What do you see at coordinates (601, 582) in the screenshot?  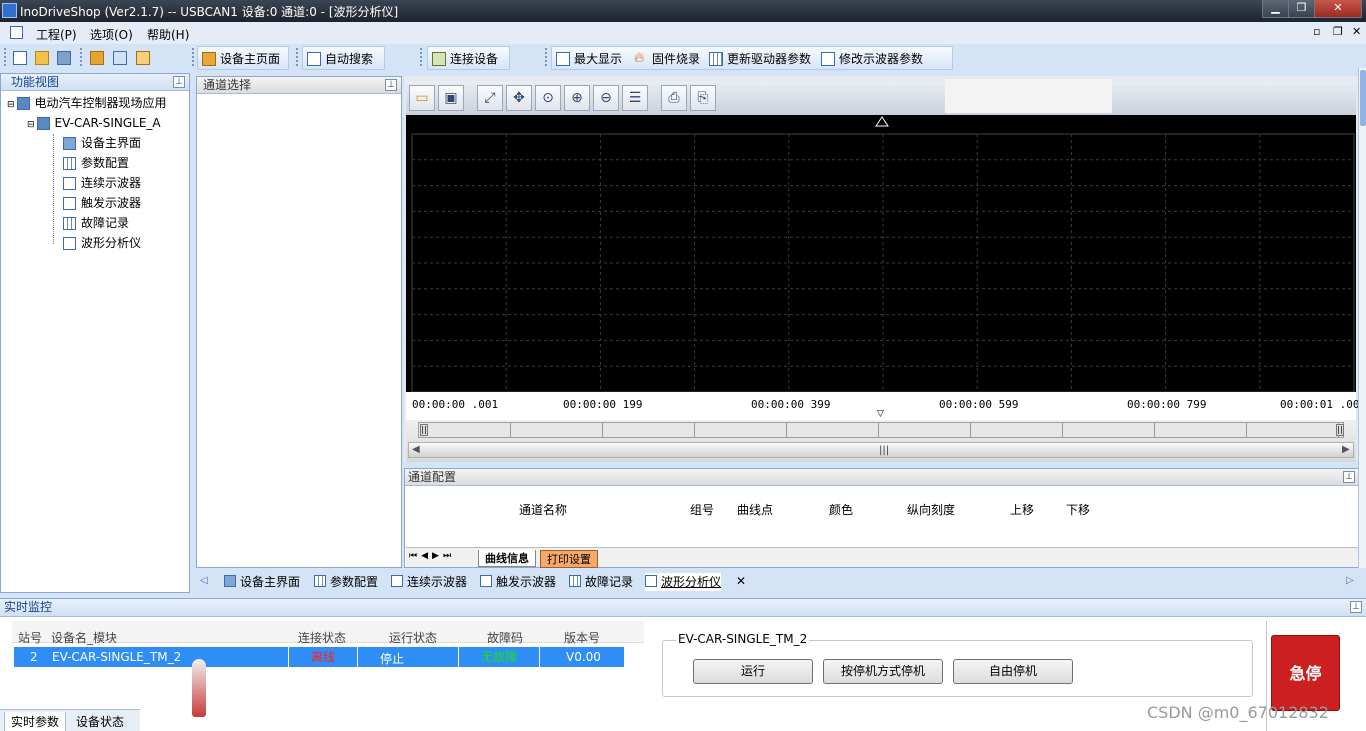 I see `tab-fault-log: 故障记录` at bounding box center [601, 582].